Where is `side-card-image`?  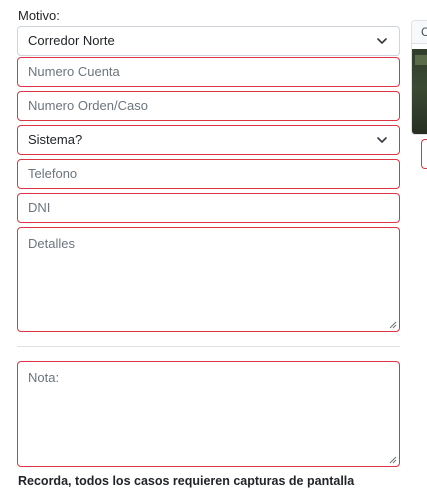 side-card-image is located at coordinates (419, 91).